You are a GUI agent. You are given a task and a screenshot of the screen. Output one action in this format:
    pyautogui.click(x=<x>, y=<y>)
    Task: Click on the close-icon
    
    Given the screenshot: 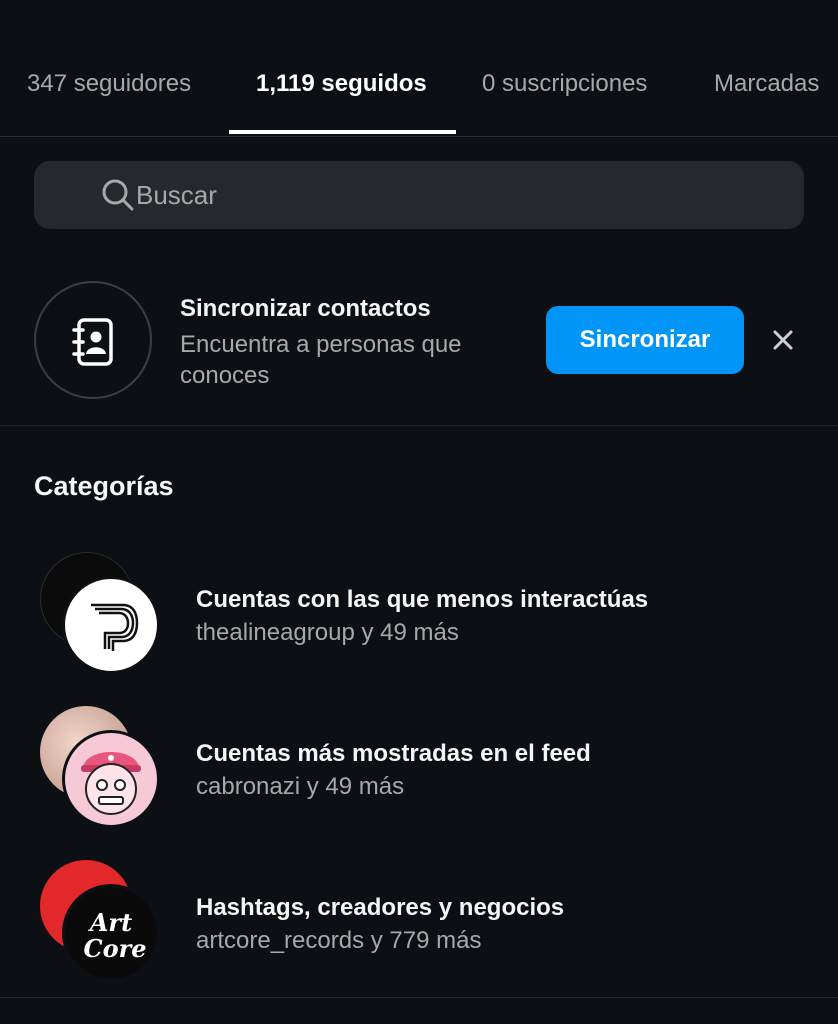 What is the action you would take?
    pyautogui.click(x=783, y=340)
    